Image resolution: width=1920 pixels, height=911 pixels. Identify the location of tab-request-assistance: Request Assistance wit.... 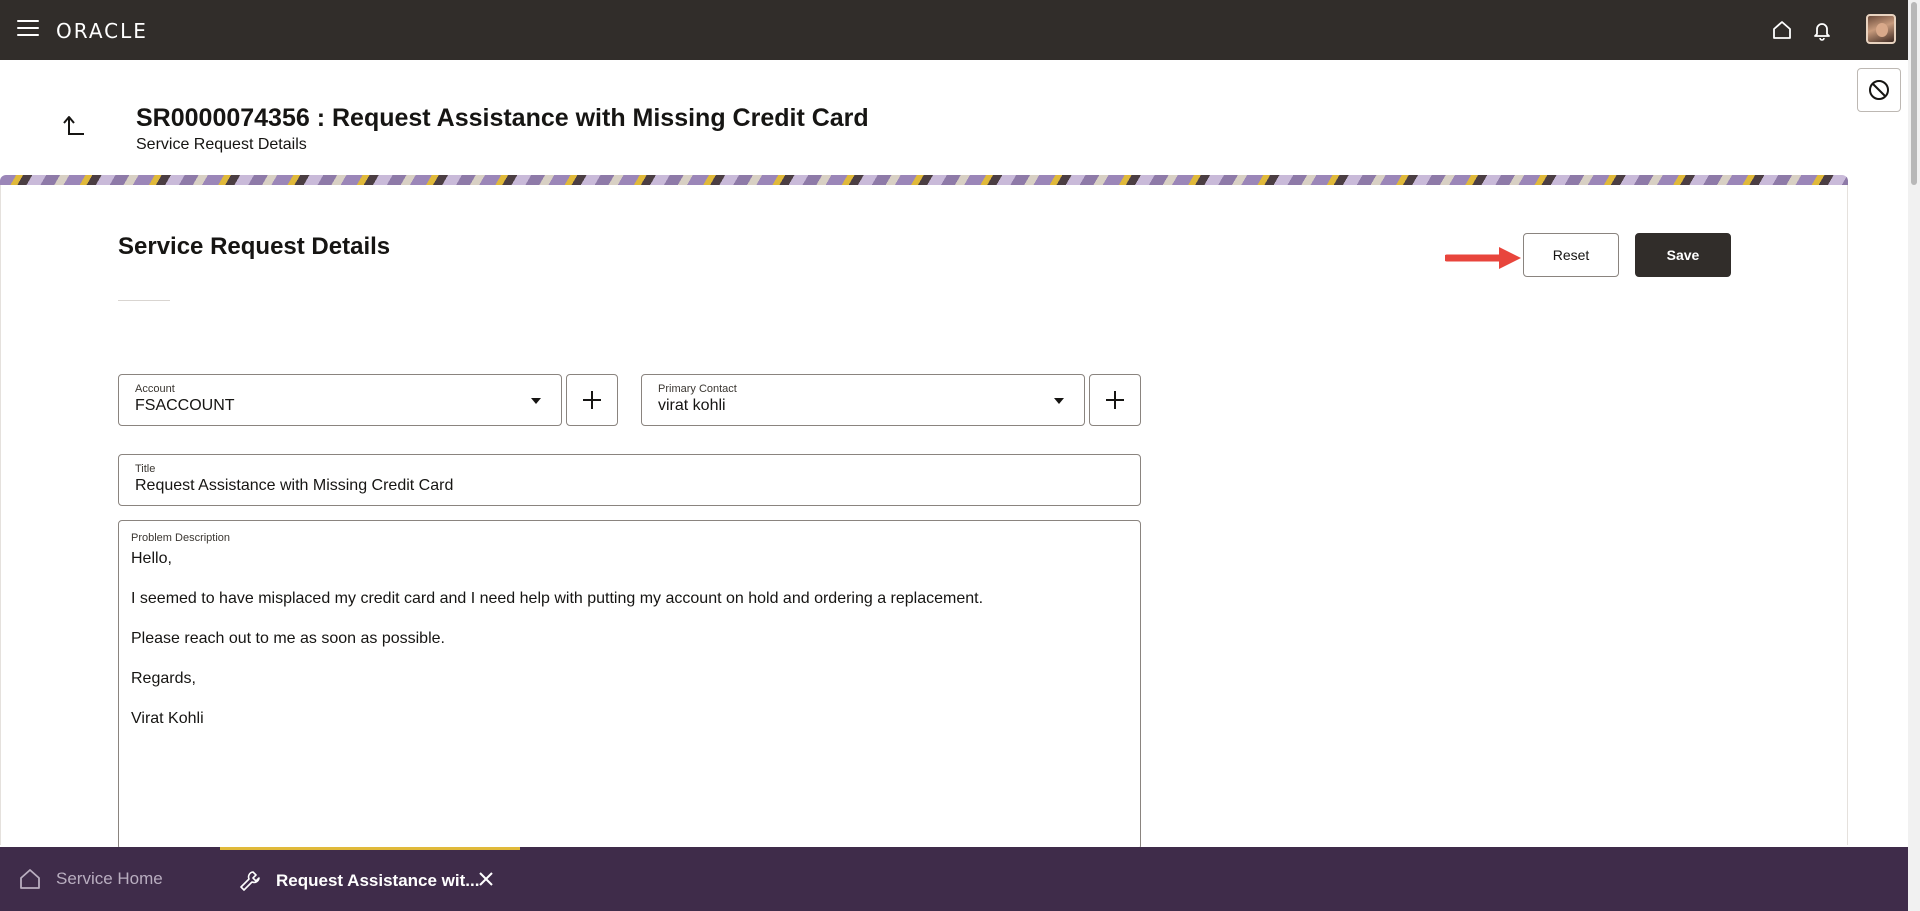
(370, 879).